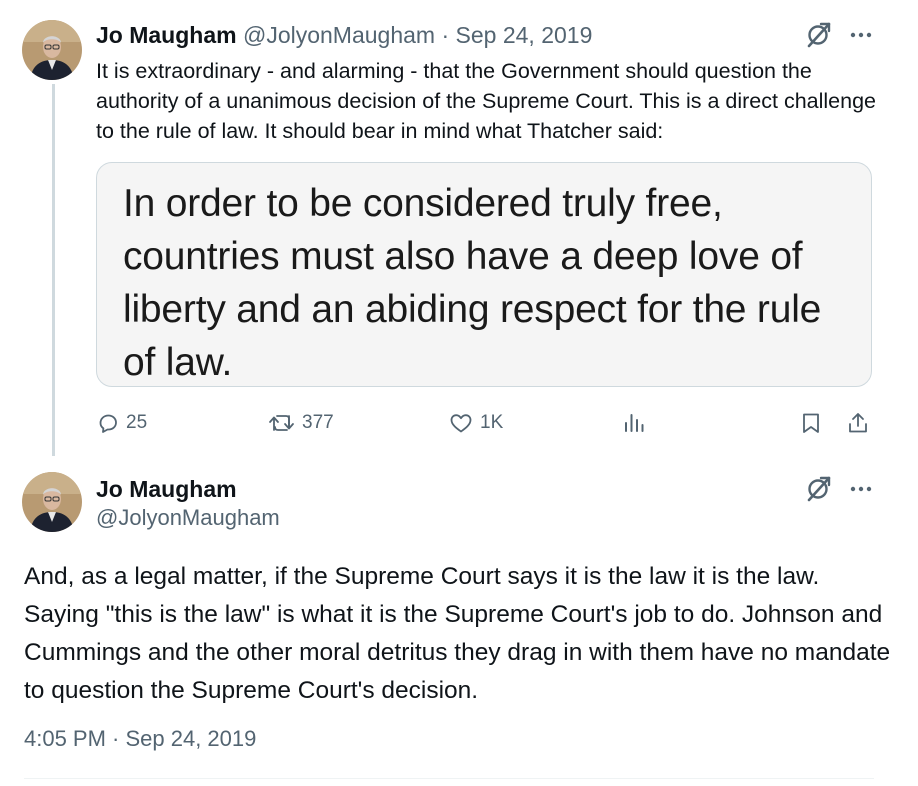 This screenshot has height=786, width=918. I want to click on bookmark-button, so click(811, 423).